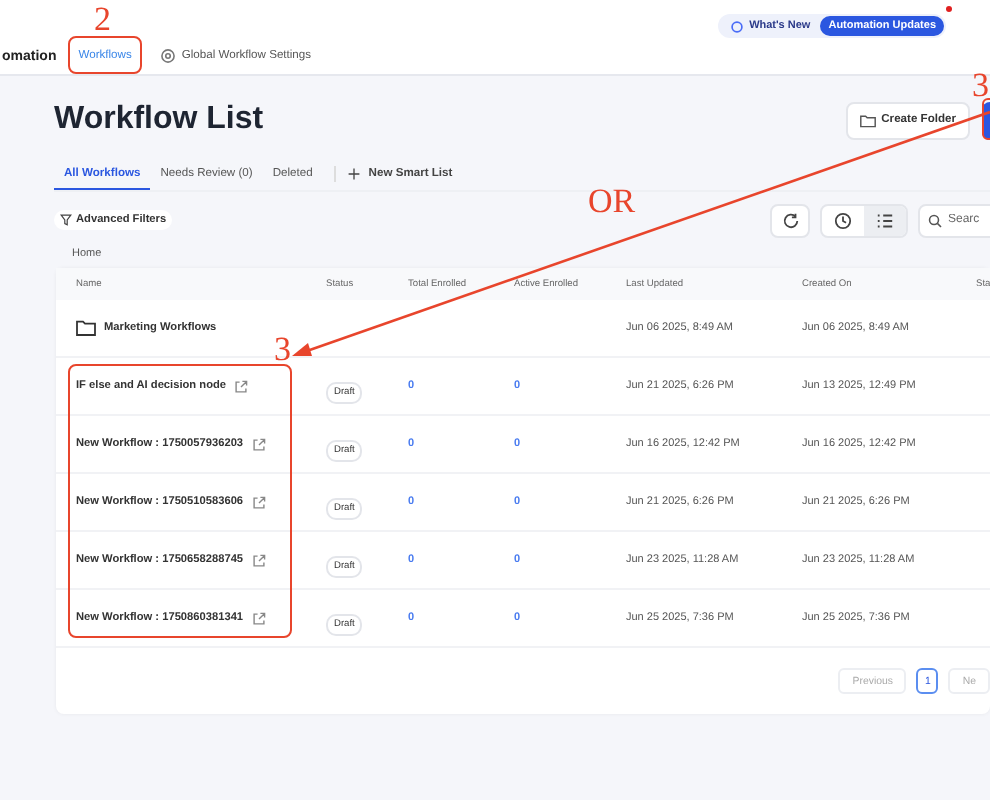  Describe the element at coordinates (159, 120) in the screenshot. I see `page-title: Workflow List` at that location.